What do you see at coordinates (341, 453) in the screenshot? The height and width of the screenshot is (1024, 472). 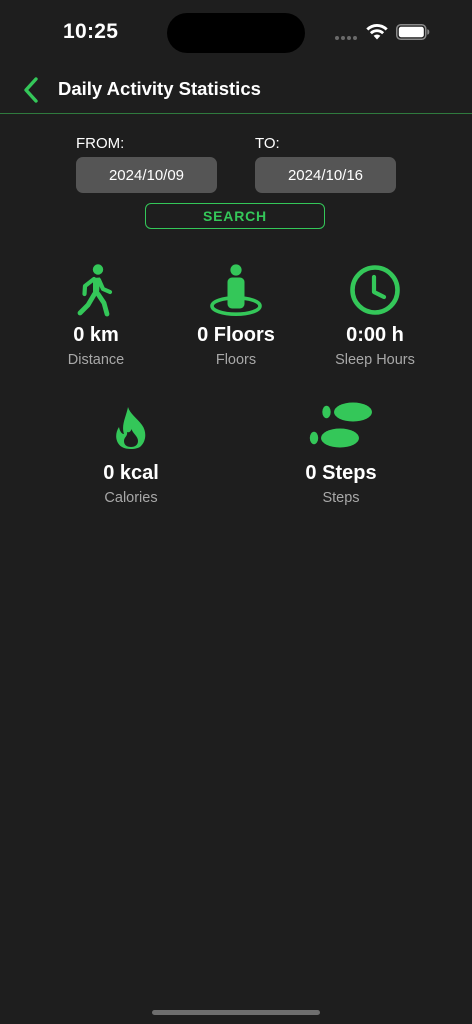 I see `stat-steps: 0 Steps Steps` at bounding box center [341, 453].